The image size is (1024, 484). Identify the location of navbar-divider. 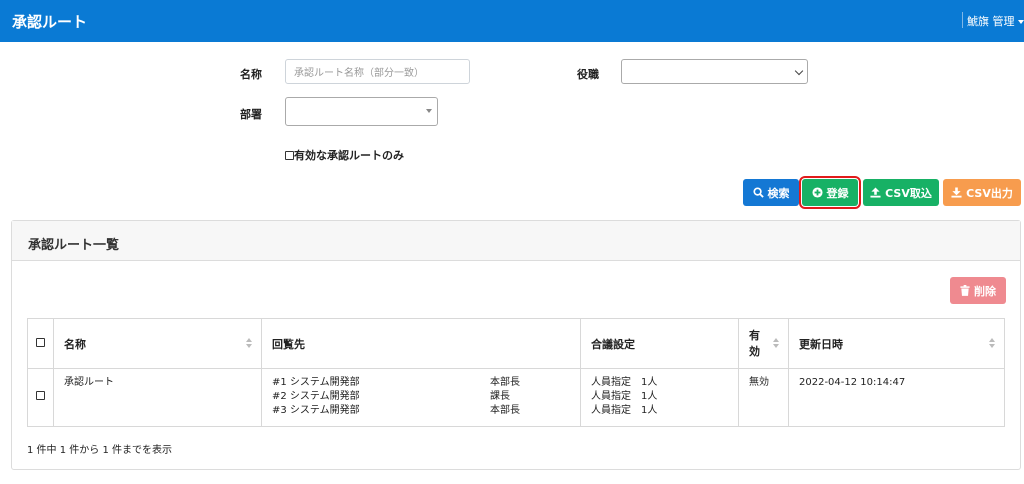
(962, 20).